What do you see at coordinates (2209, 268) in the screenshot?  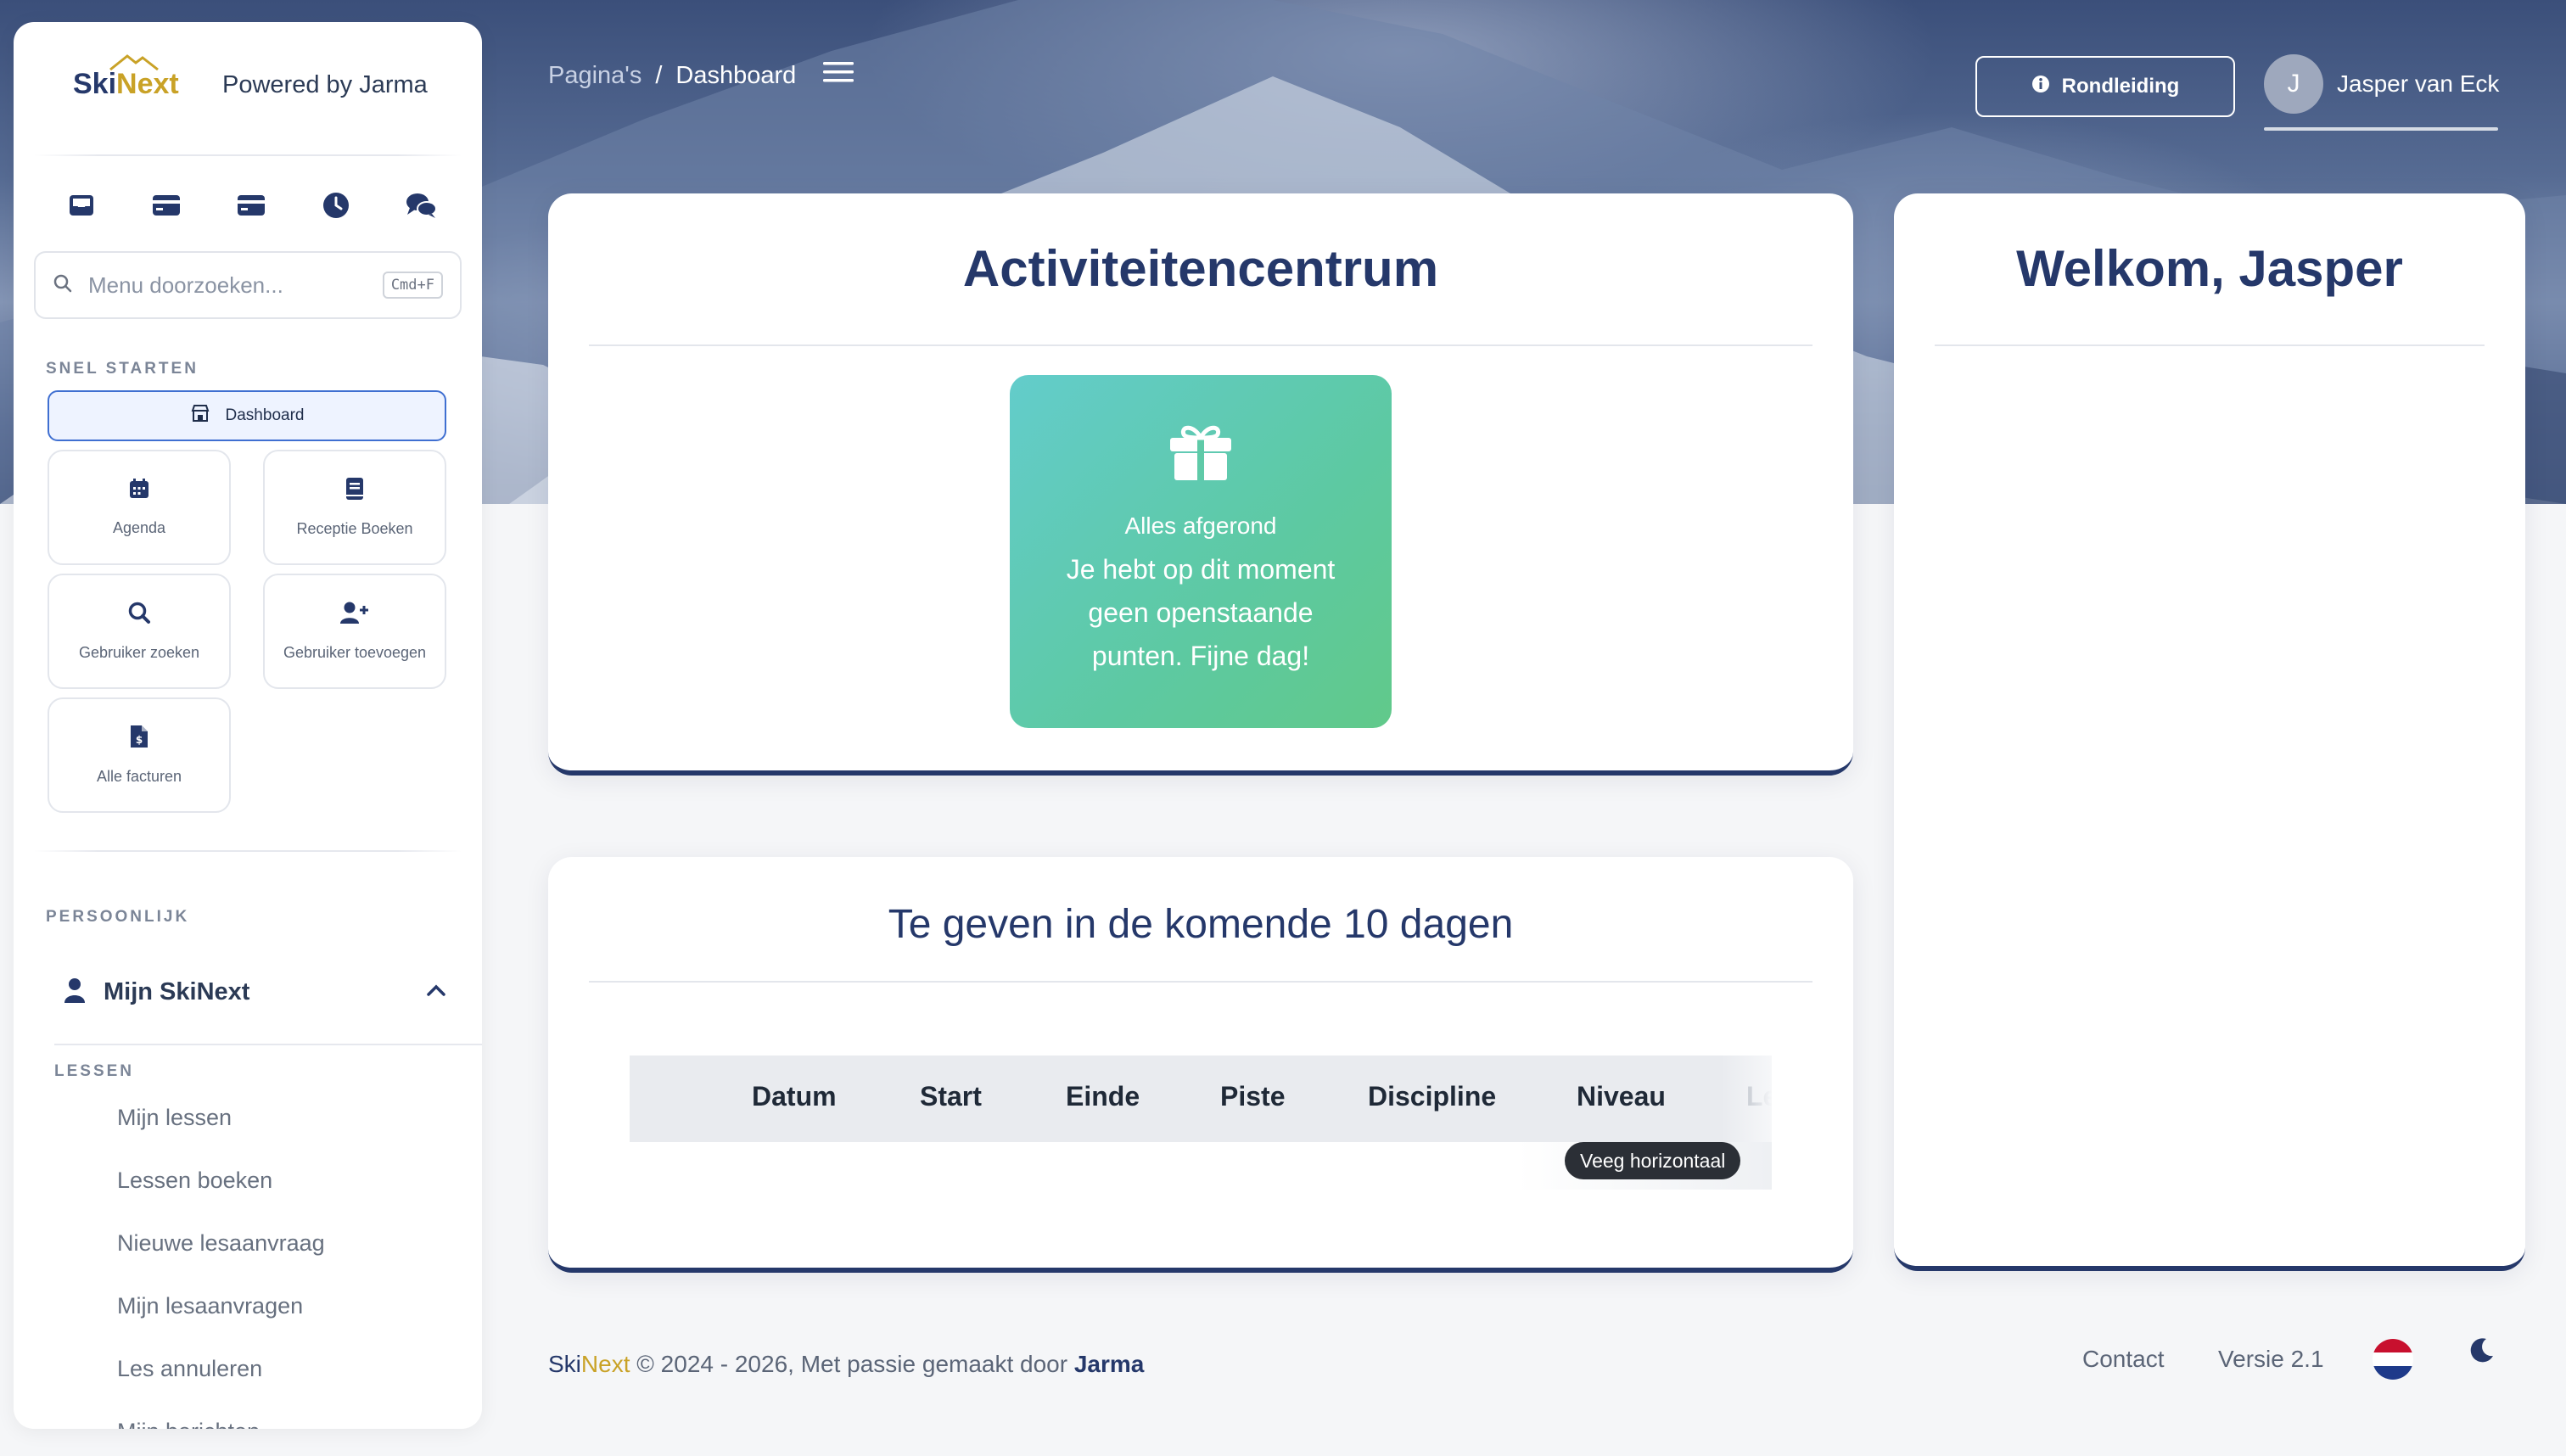 I see `welcome-title: Welkom, Jasper` at bounding box center [2209, 268].